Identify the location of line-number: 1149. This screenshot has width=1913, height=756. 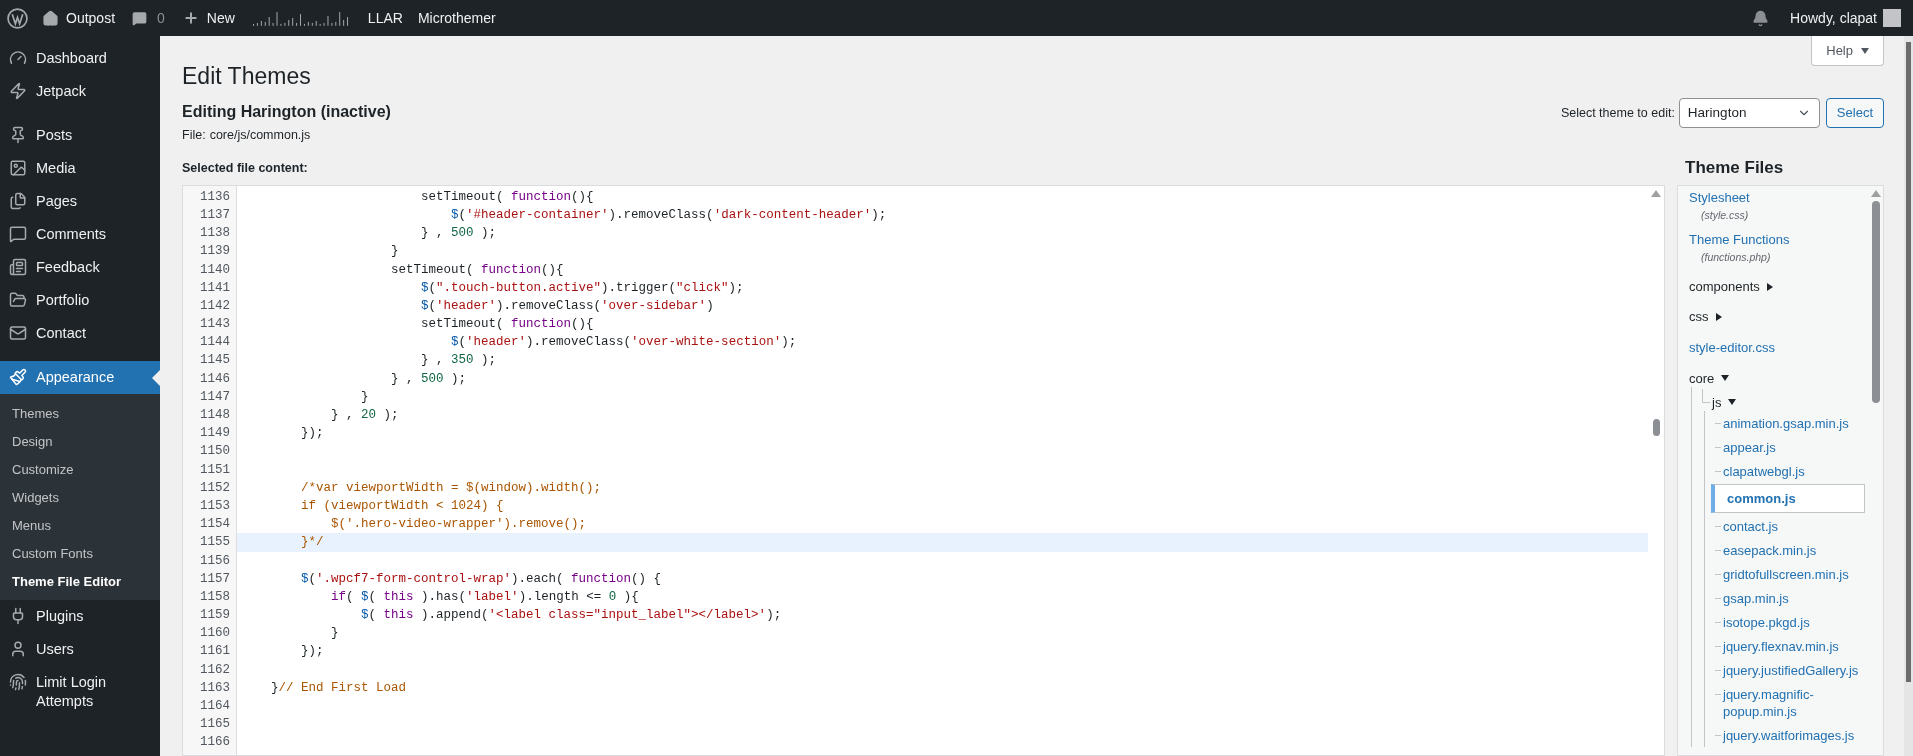
(215, 434).